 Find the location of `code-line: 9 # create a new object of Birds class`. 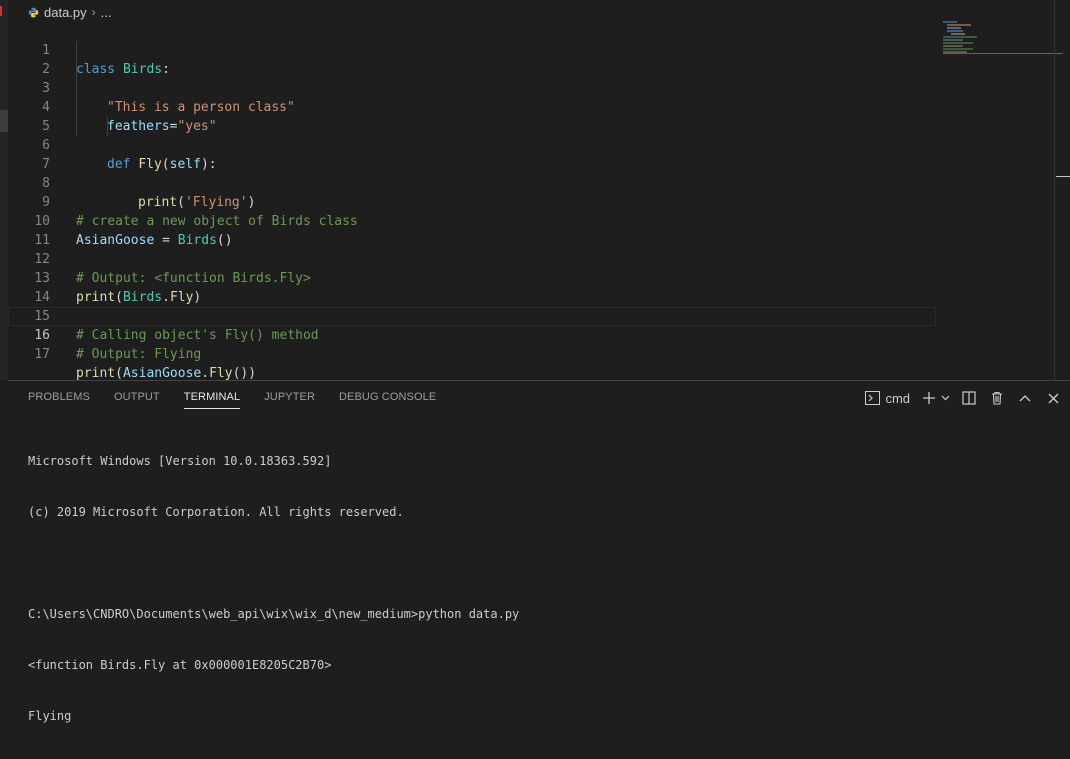

code-line: 9 # create a new object of Birds class is located at coordinates (472, 201).